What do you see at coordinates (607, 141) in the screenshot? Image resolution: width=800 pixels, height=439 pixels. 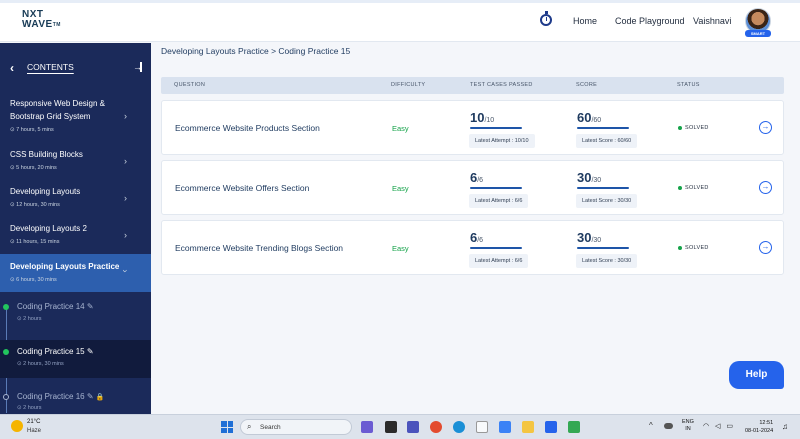 I see `latest-score-badge: Latest Score : 60/60` at bounding box center [607, 141].